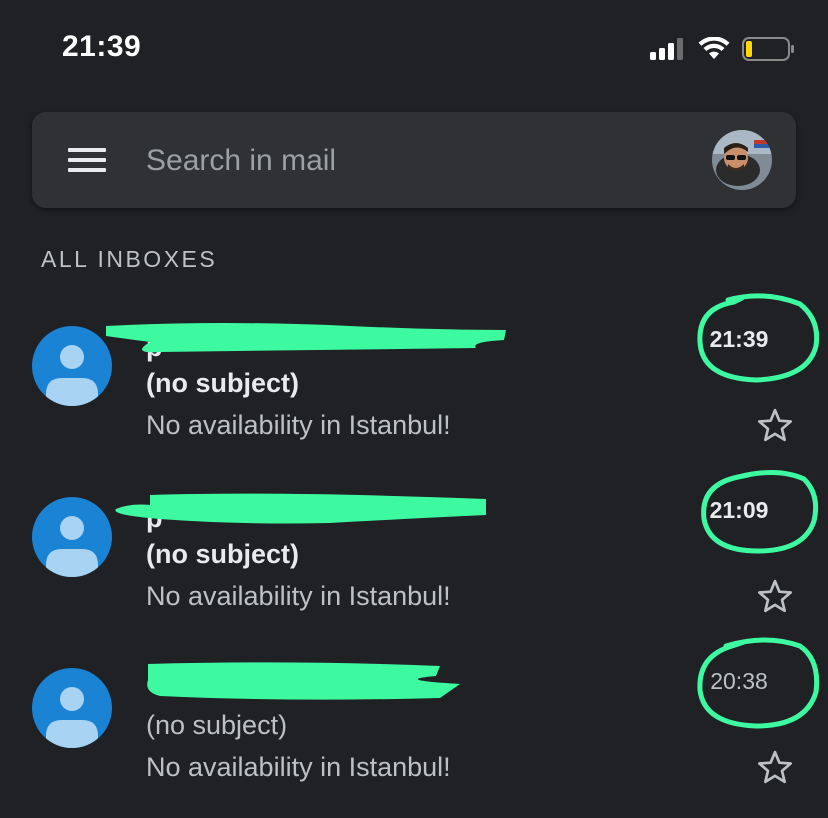 This screenshot has width=828, height=818. I want to click on hamburger-menu-icon, so click(87, 160).